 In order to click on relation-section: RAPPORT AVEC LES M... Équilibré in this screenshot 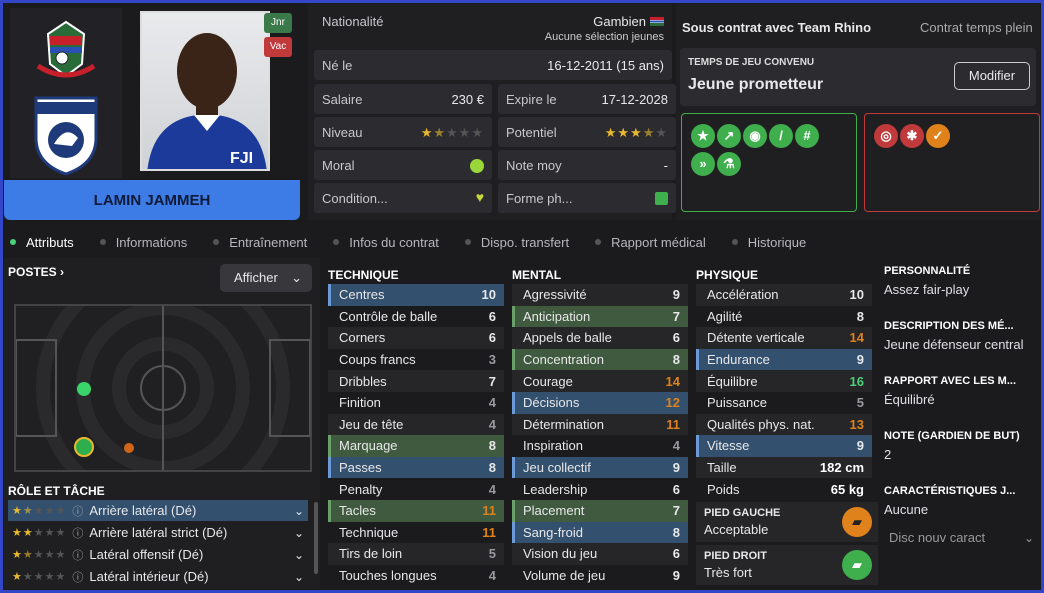, I will do `click(960, 391)`.